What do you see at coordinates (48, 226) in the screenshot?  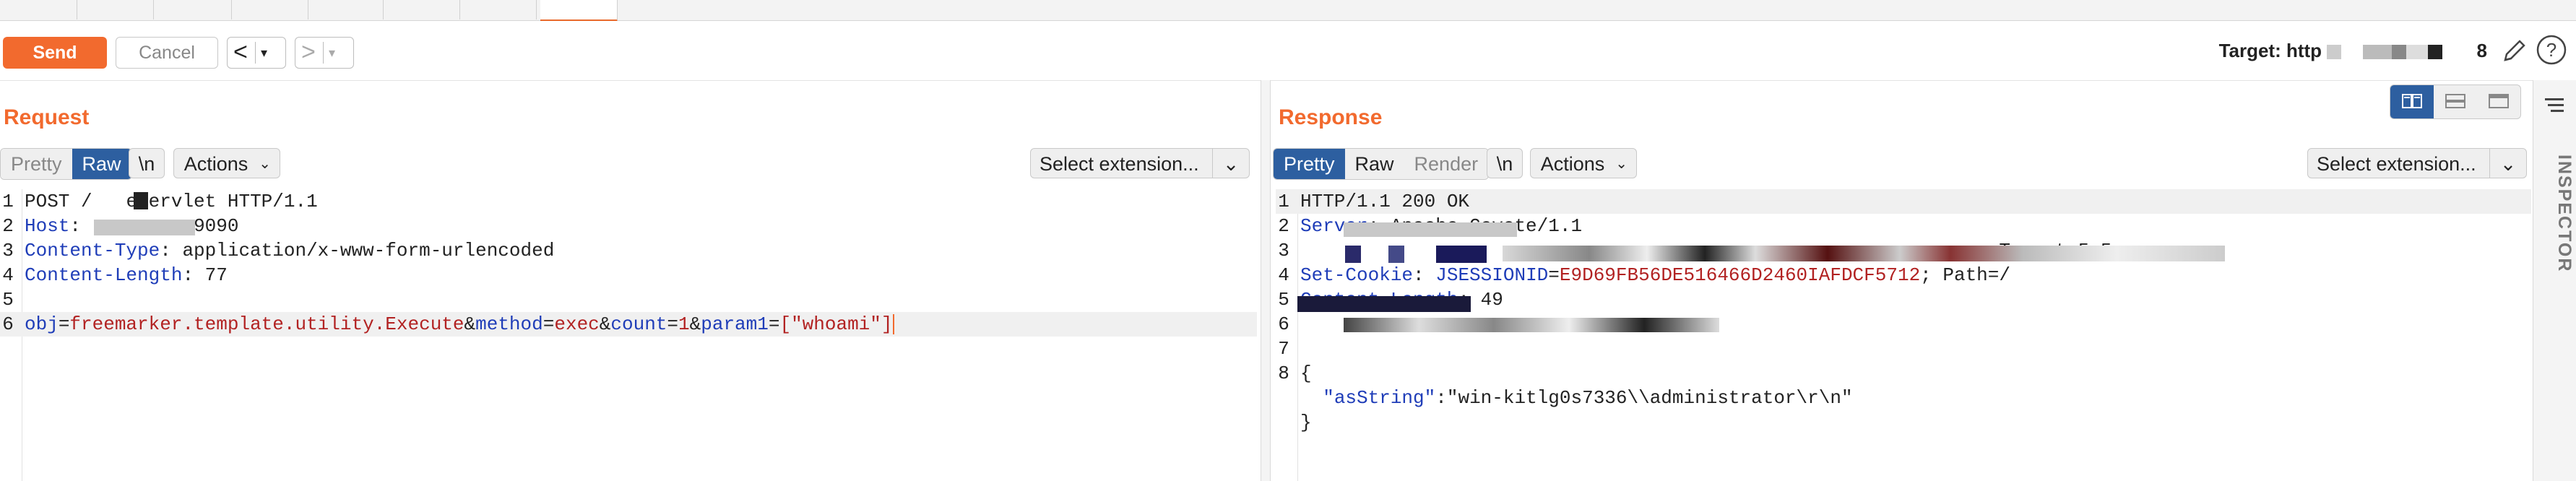 I see `code-token: Host` at bounding box center [48, 226].